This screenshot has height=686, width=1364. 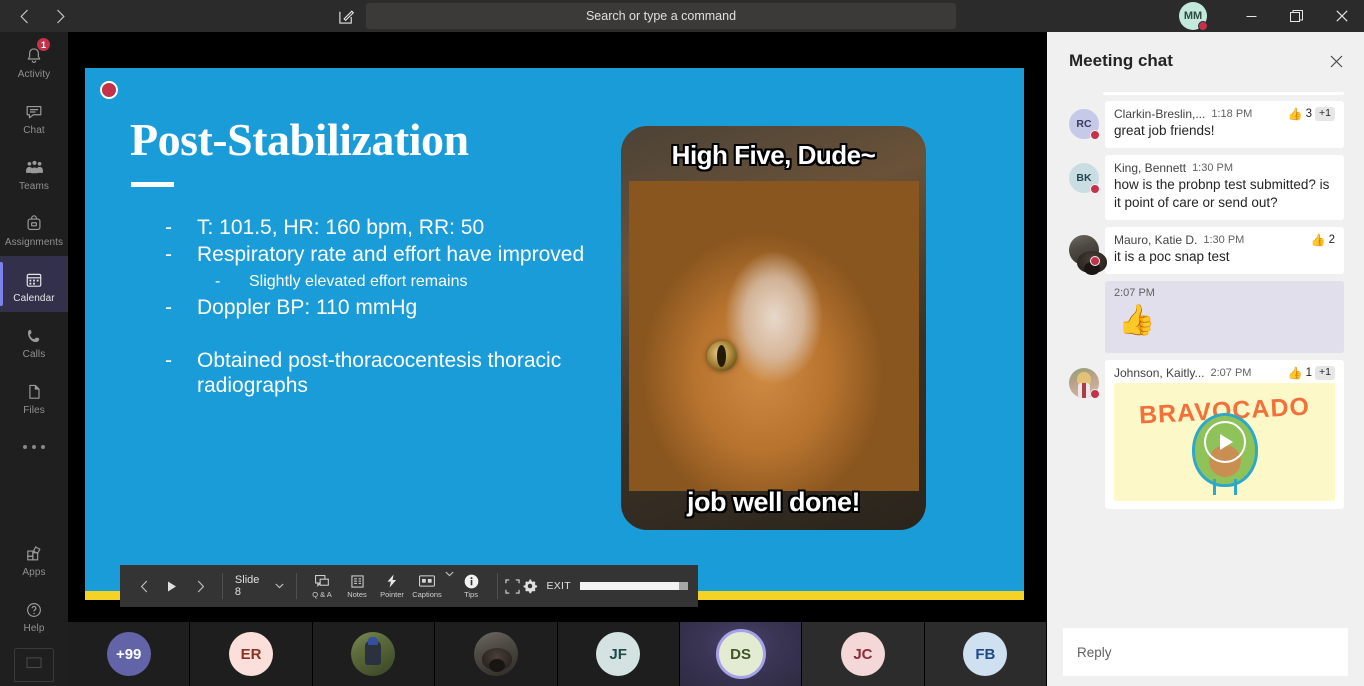 What do you see at coordinates (24, 16) in the screenshot?
I see `back-icon` at bounding box center [24, 16].